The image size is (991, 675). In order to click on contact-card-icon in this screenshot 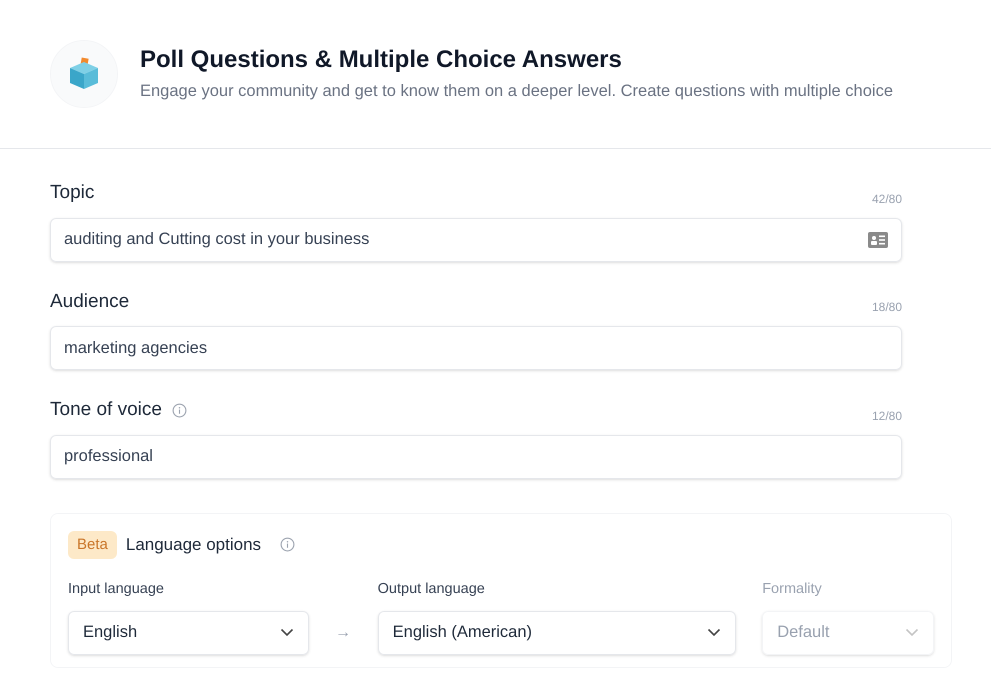, I will do `click(878, 240)`.